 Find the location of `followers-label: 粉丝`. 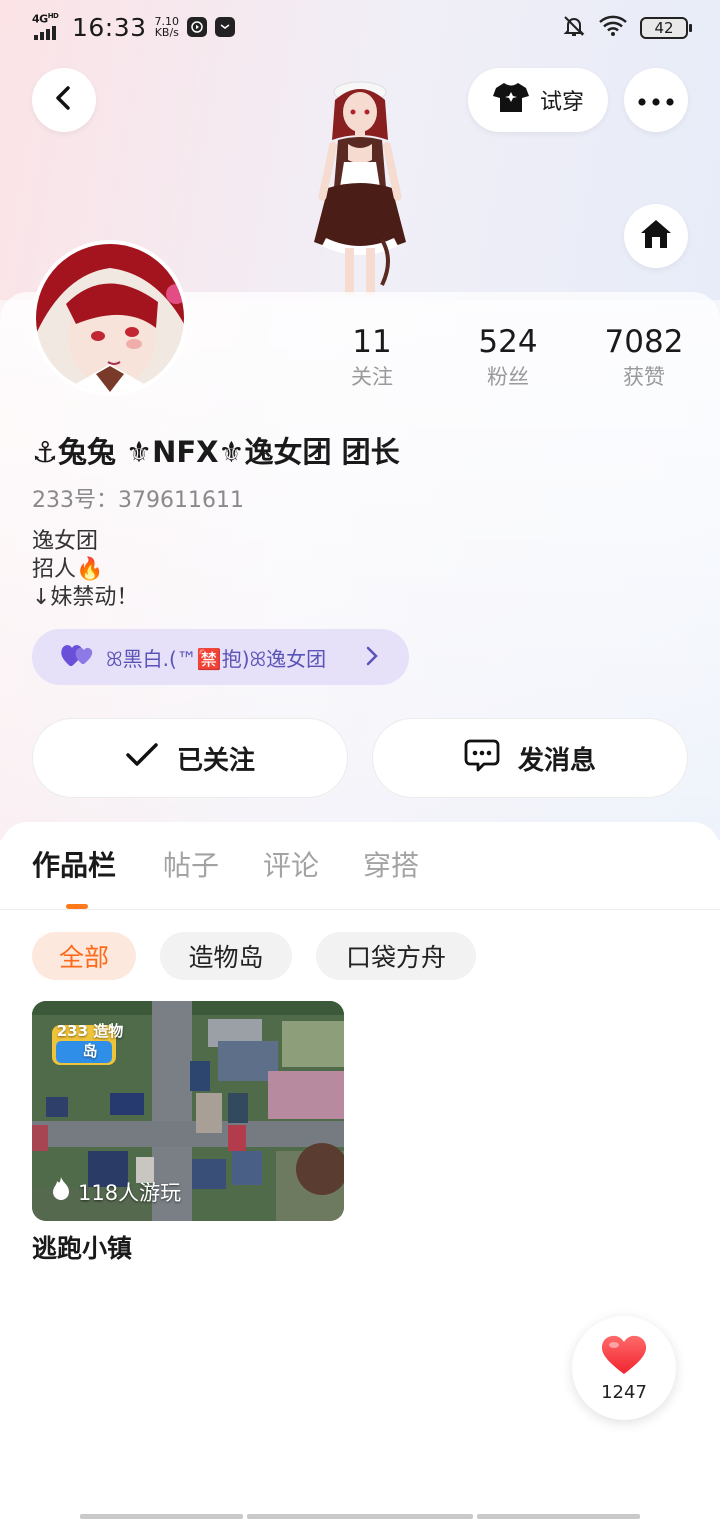

followers-label: 粉丝 is located at coordinates (508, 377).